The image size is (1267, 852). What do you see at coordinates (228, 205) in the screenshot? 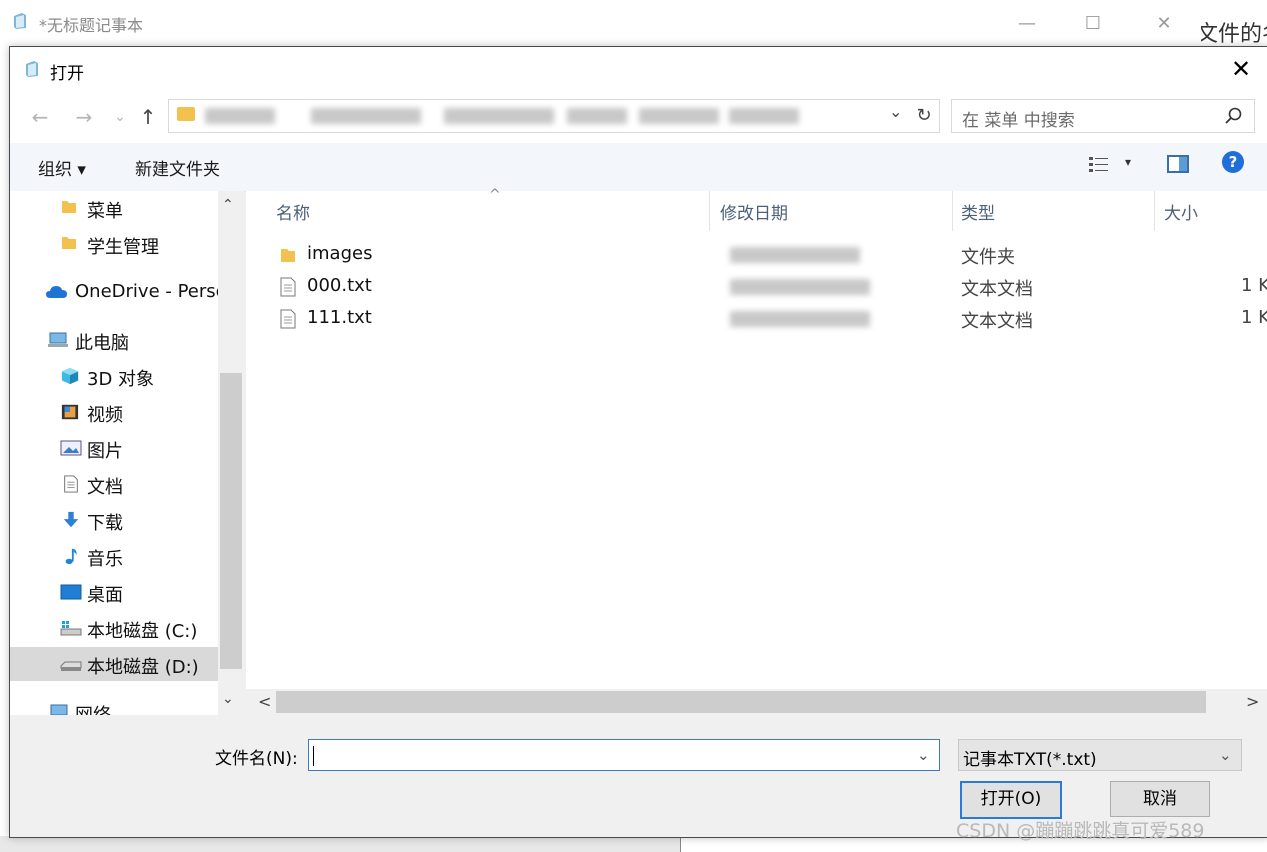
I see `chevron-up-icon: ⌃` at bounding box center [228, 205].